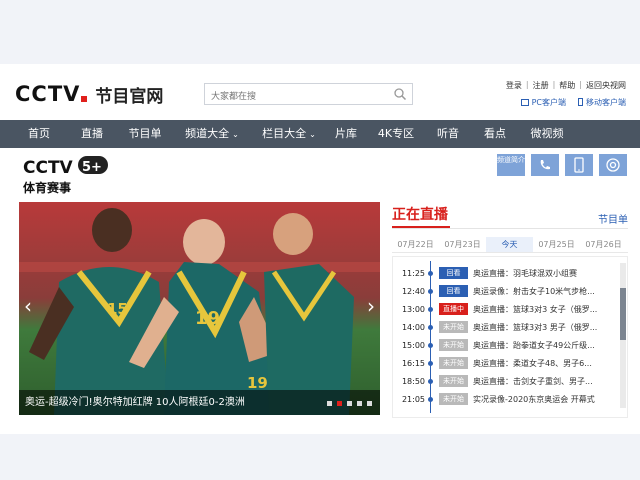  What do you see at coordinates (117, 309) in the screenshot?
I see `jersey-number: 15` at bounding box center [117, 309].